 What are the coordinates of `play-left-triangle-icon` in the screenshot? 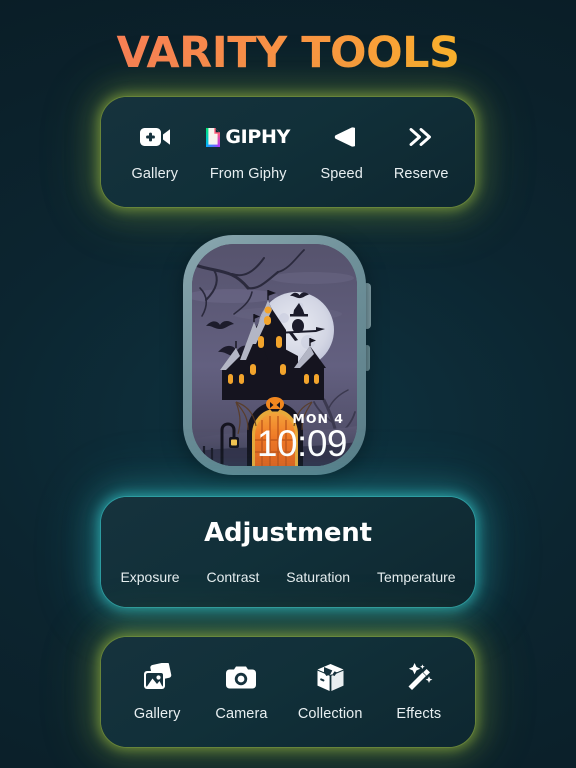 It's located at (342, 137).